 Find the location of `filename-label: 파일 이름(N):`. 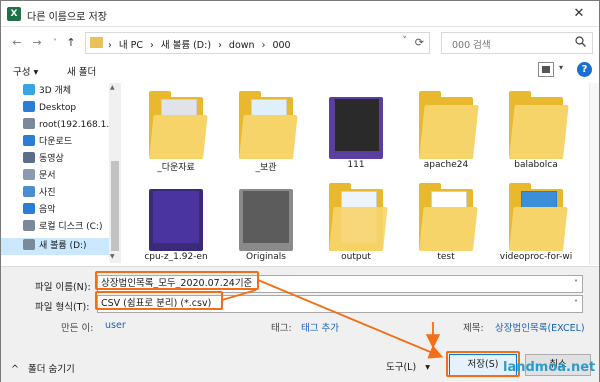

filename-label: 파일 이름(N): is located at coordinates (63, 287).